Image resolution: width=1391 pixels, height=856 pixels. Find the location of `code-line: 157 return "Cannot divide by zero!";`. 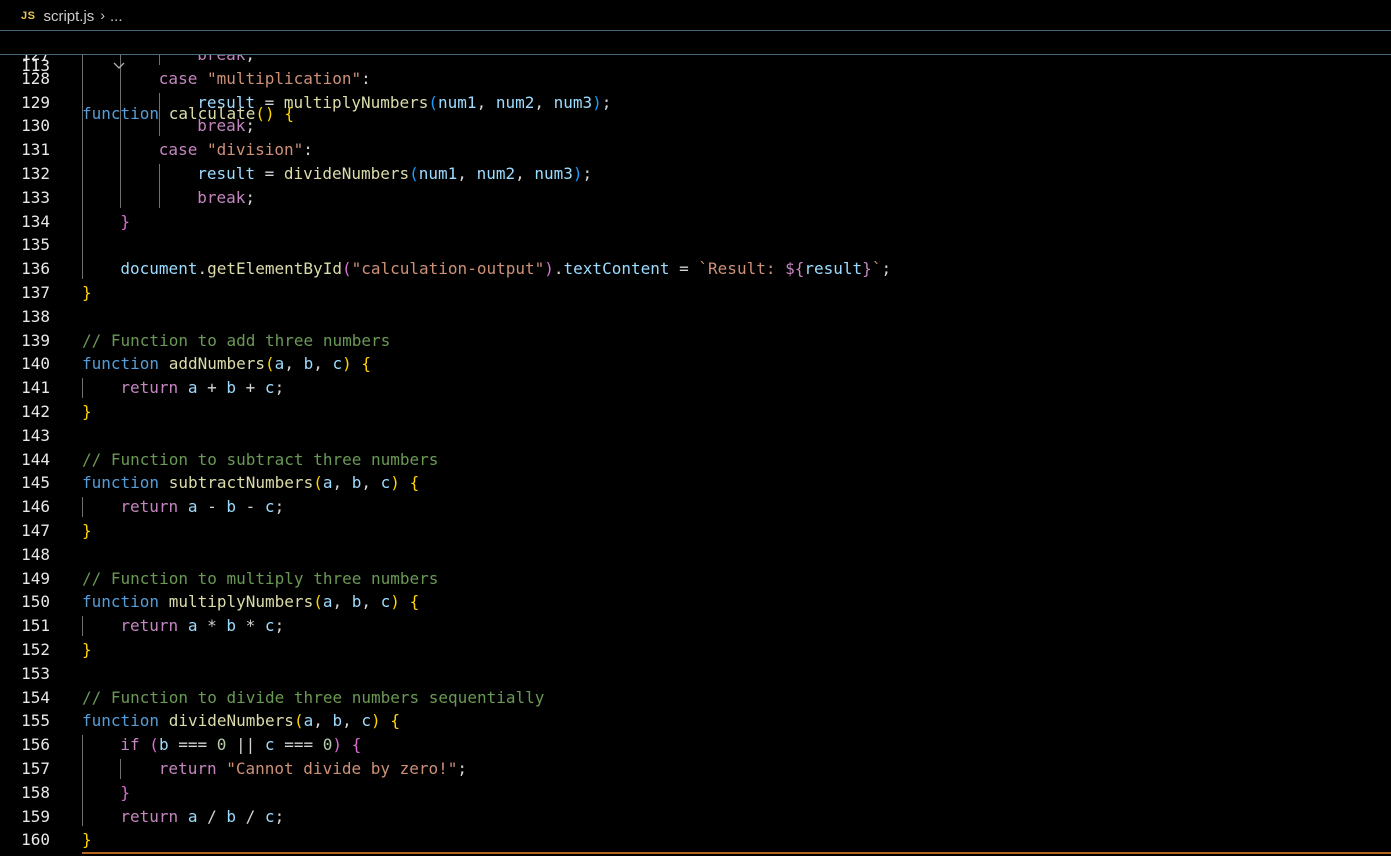

code-line: 157 return "Cannot divide by zero!"; is located at coordinates (695, 769).